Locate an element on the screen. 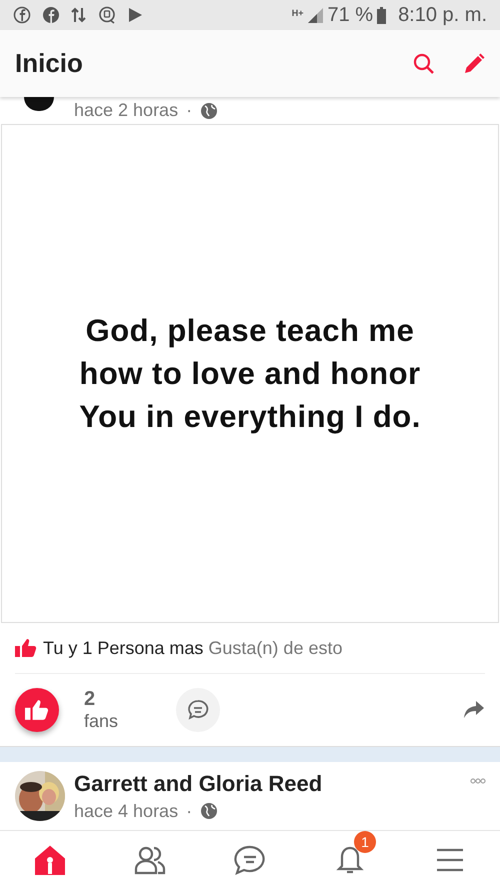 This screenshot has height=888, width=500. likes-text: Tu y 1 Persona mas Gusta(n) de esto is located at coordinates (192, 648).